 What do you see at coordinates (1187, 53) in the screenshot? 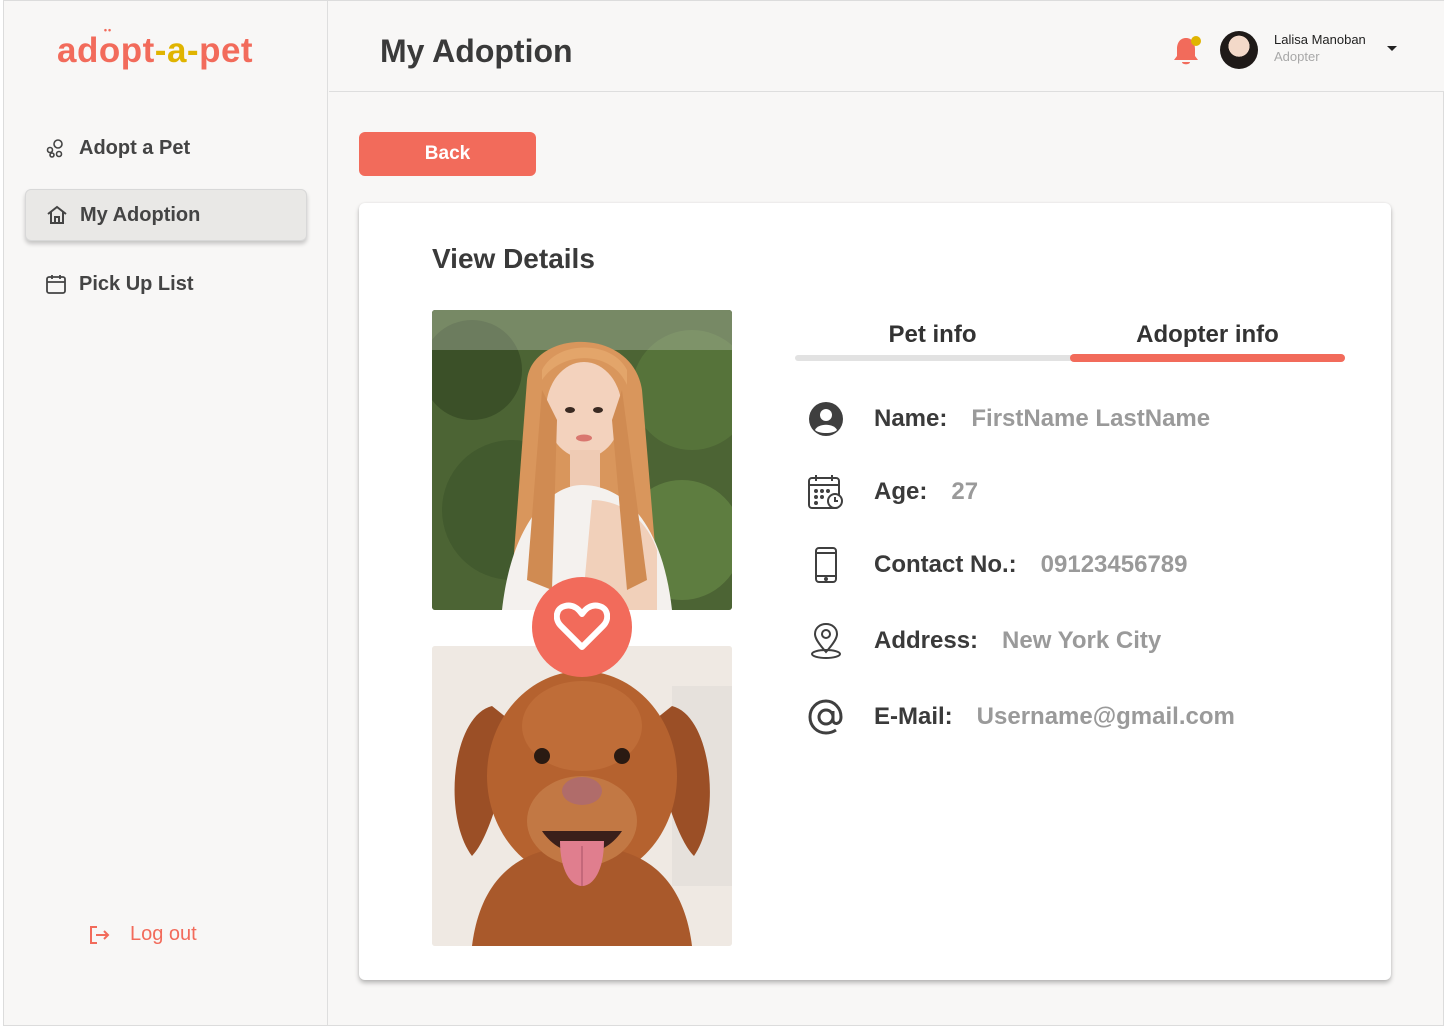
I see `bell-icon` at bounding box center [1187, 53].